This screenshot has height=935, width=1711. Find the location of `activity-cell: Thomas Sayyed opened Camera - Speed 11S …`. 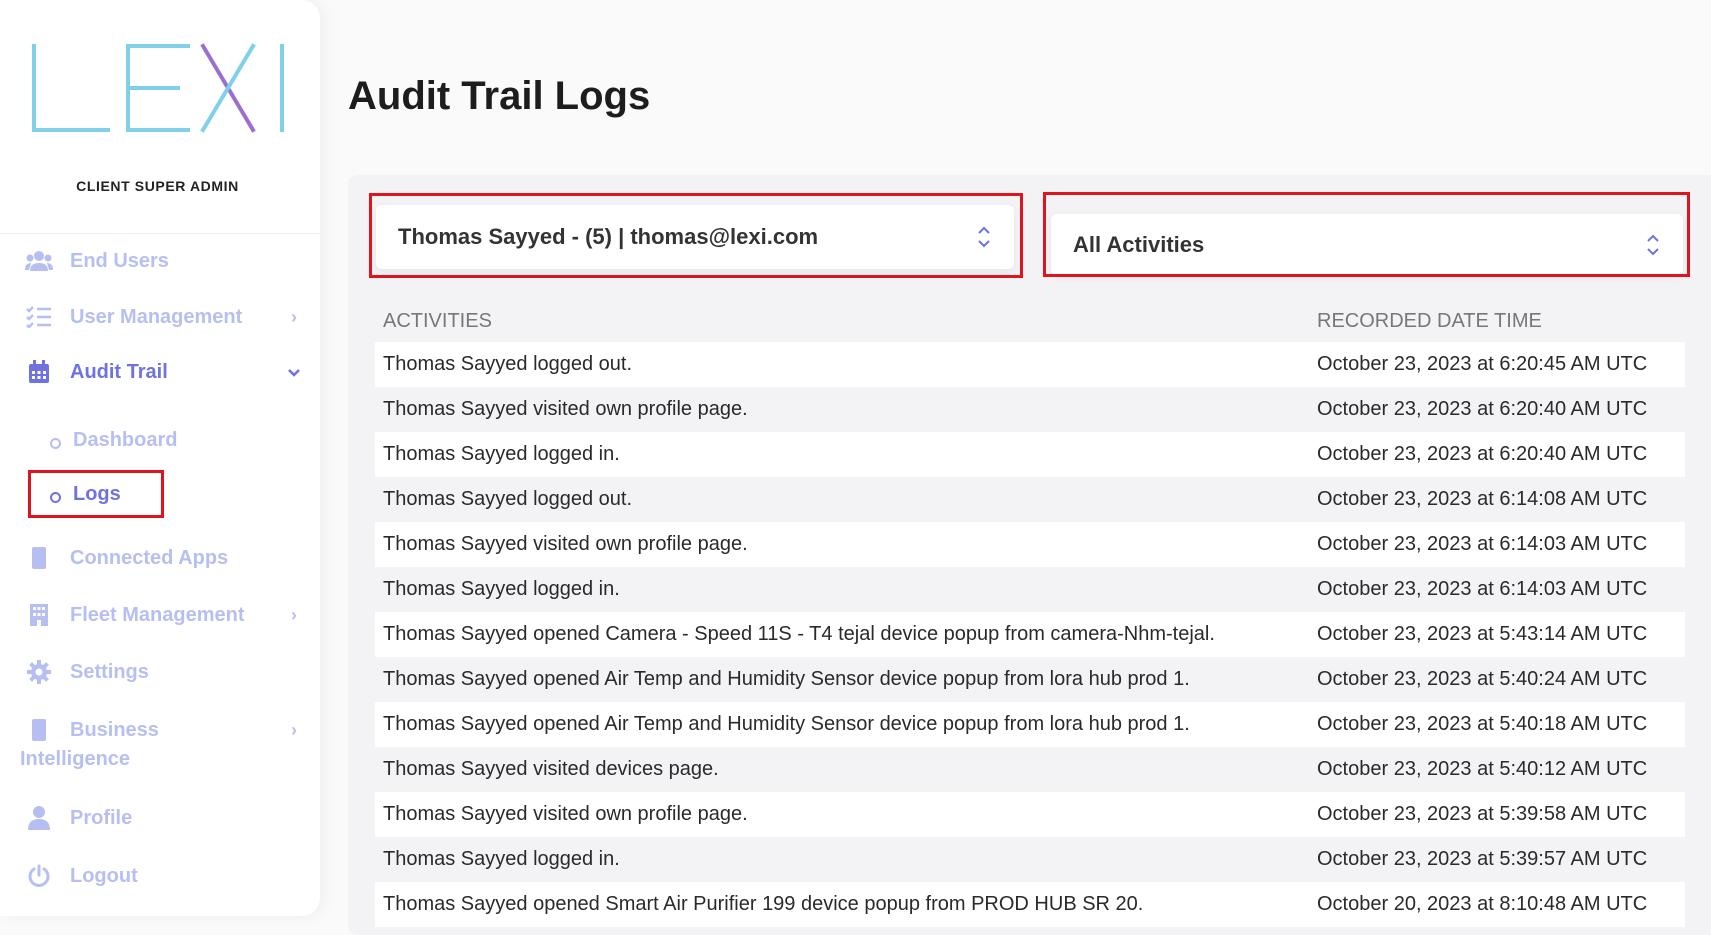

activity-cell: Thomas Sayyed opened Camera - Speed 11S … is located at coordinates (799, 634).